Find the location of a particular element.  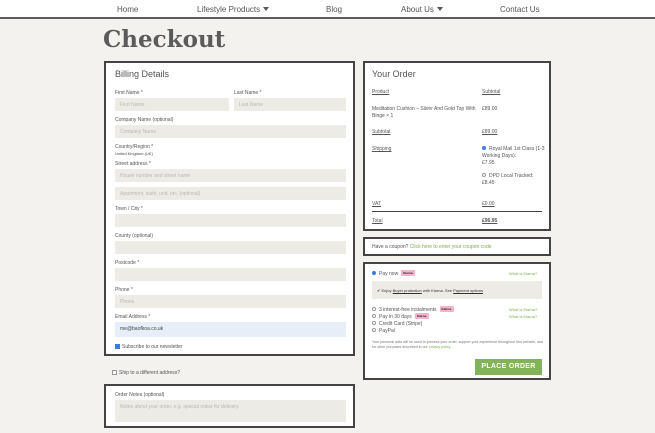

paypal-radio is located at coordinates (374, 330).